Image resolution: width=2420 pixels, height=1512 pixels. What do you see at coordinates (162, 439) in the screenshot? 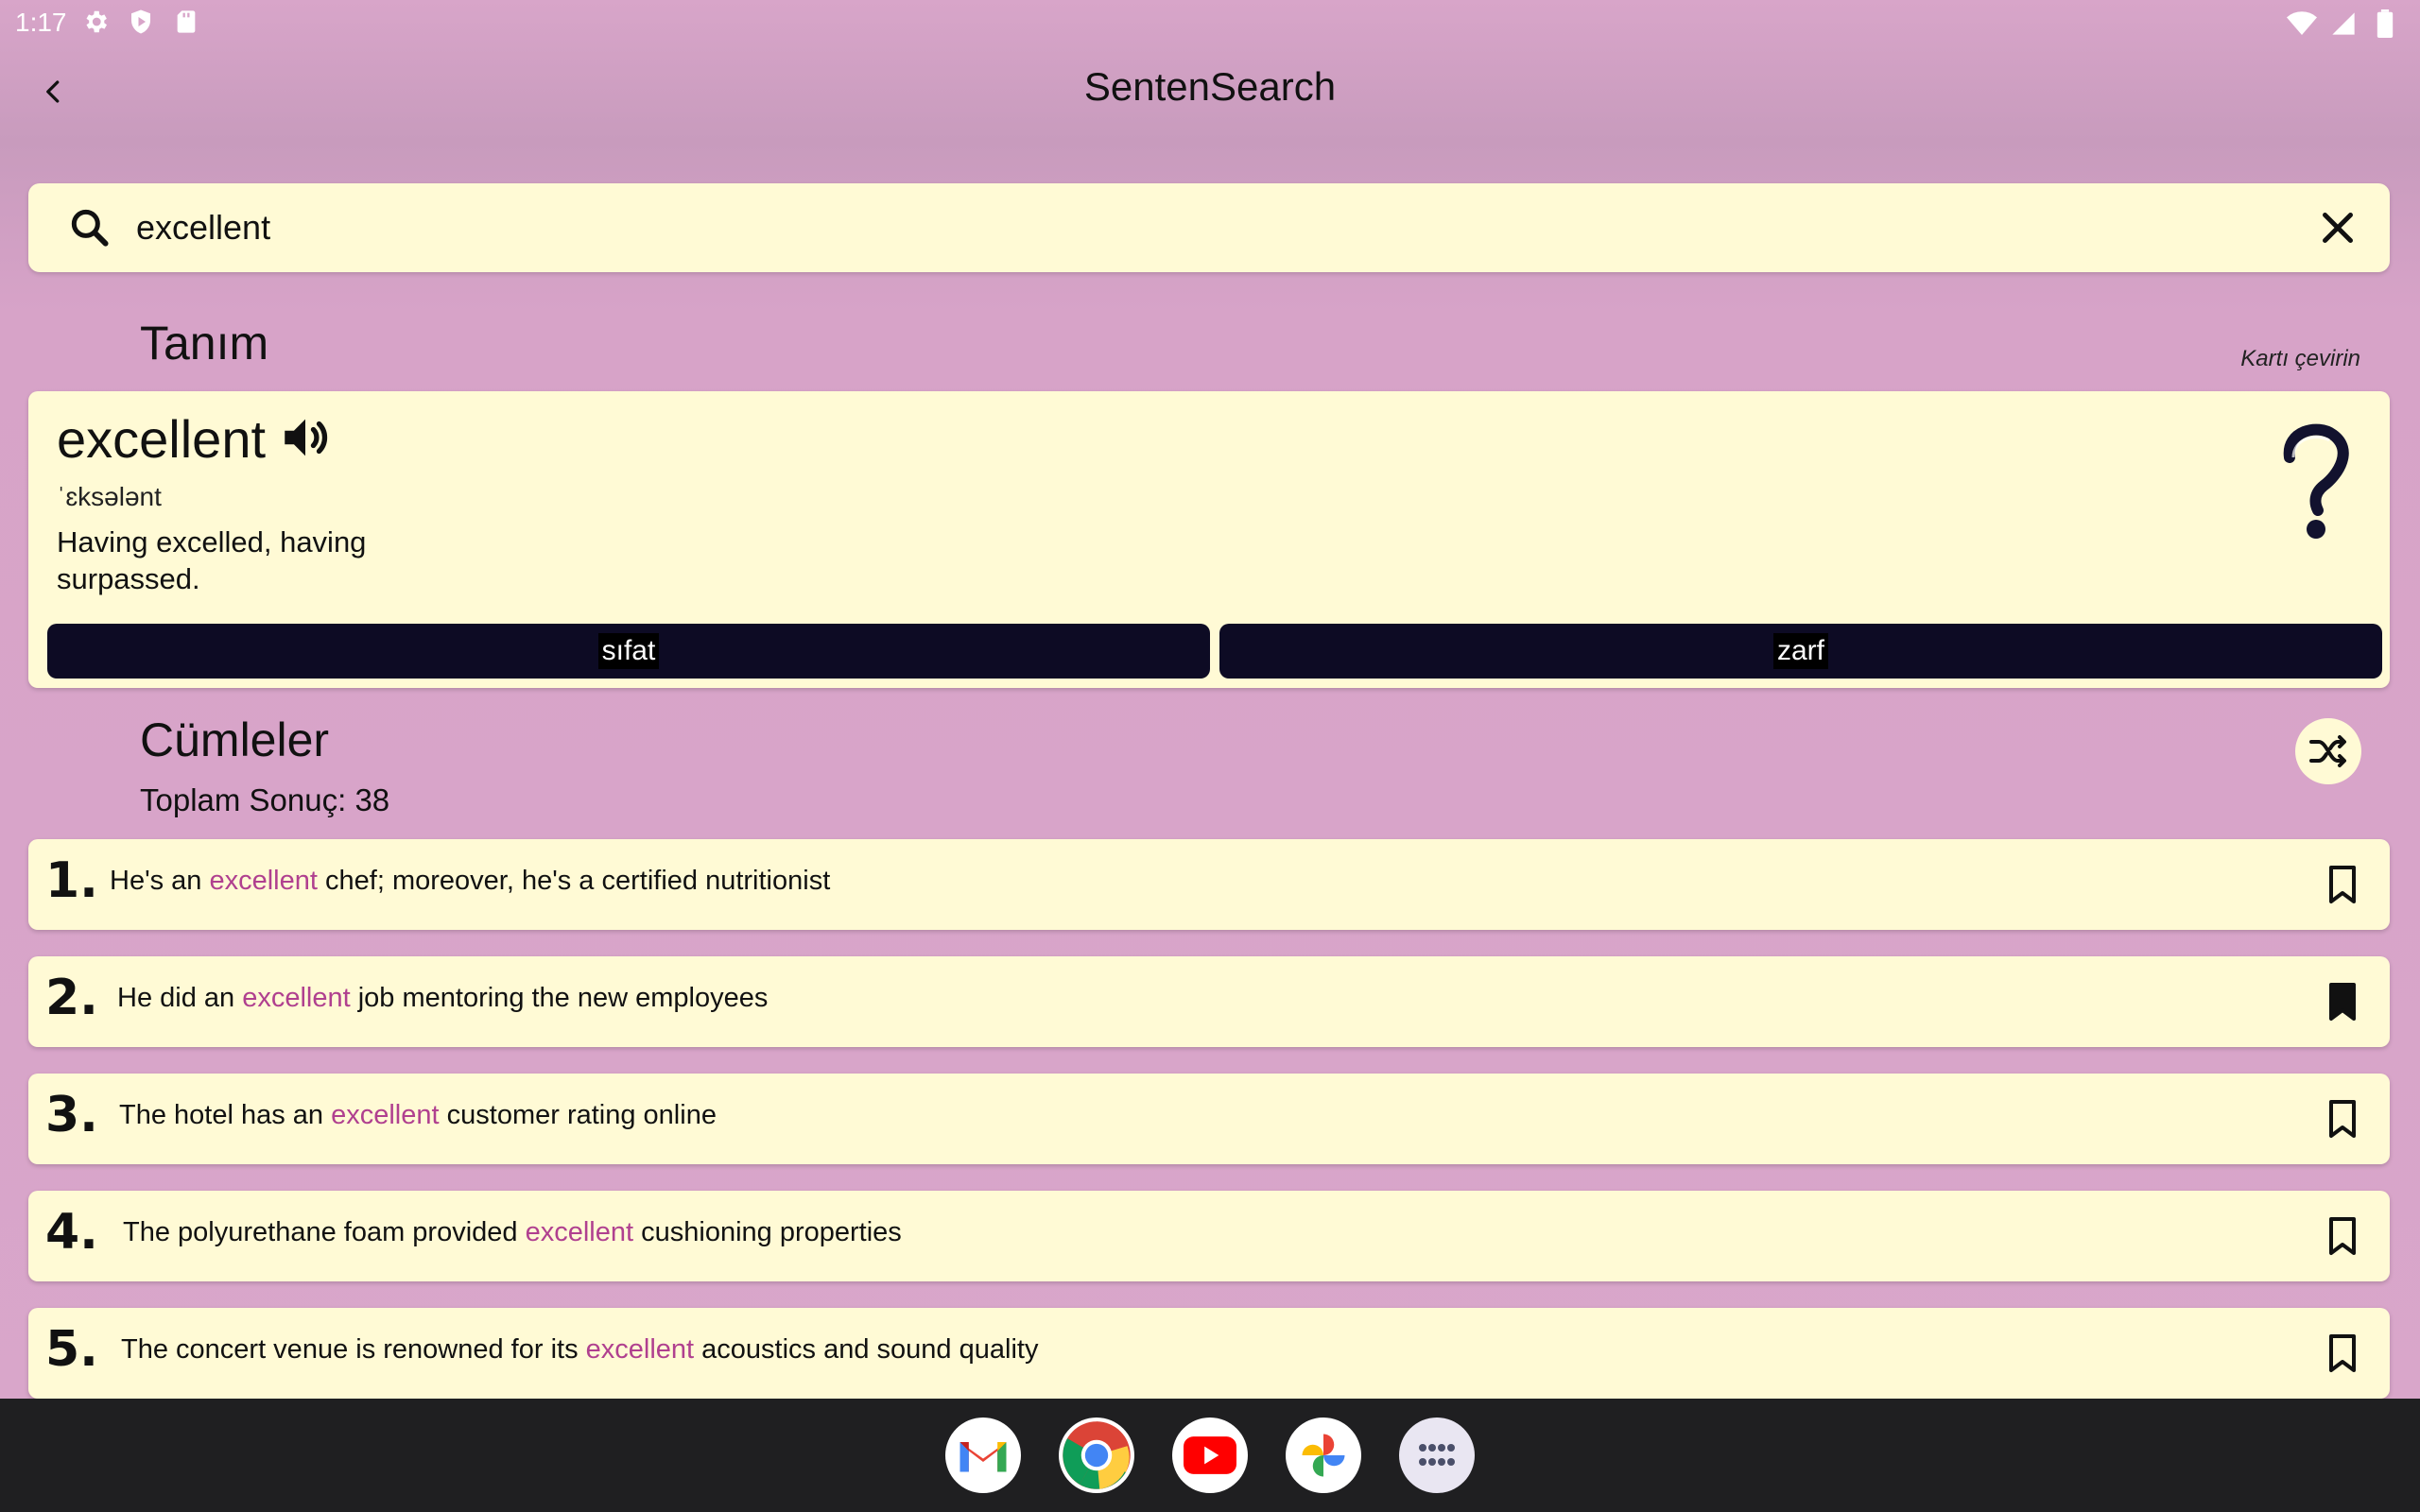
I see `word-title: excellent` at bounding box center [162, 439].